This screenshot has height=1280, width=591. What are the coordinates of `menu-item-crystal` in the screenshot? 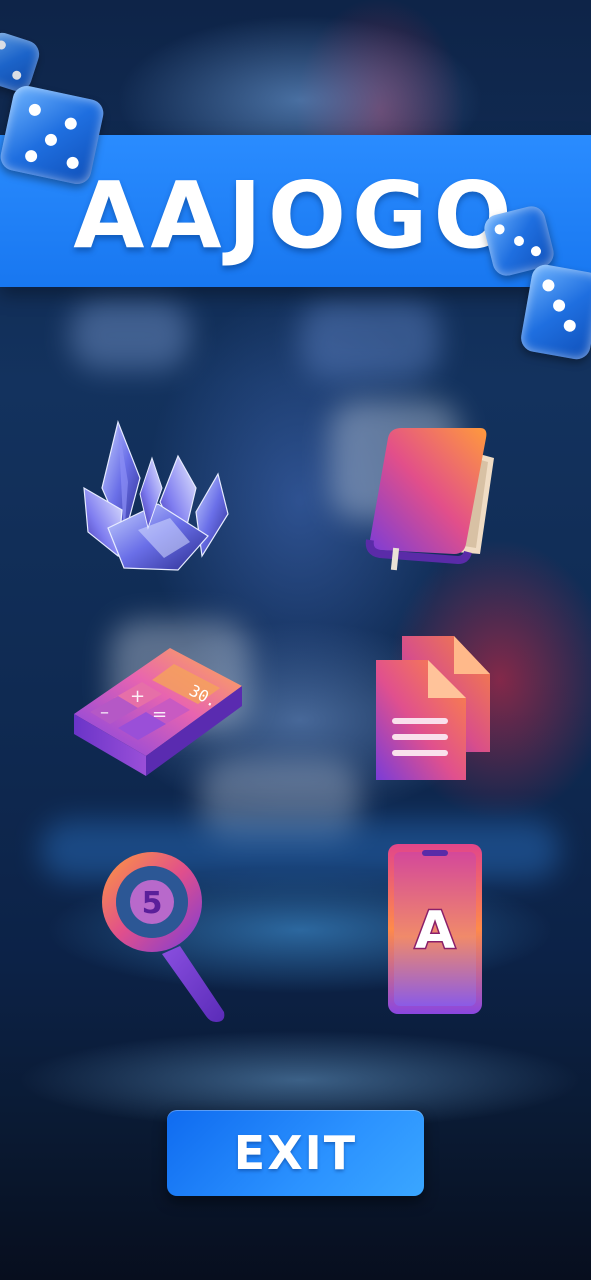 It's located at (158, 498).